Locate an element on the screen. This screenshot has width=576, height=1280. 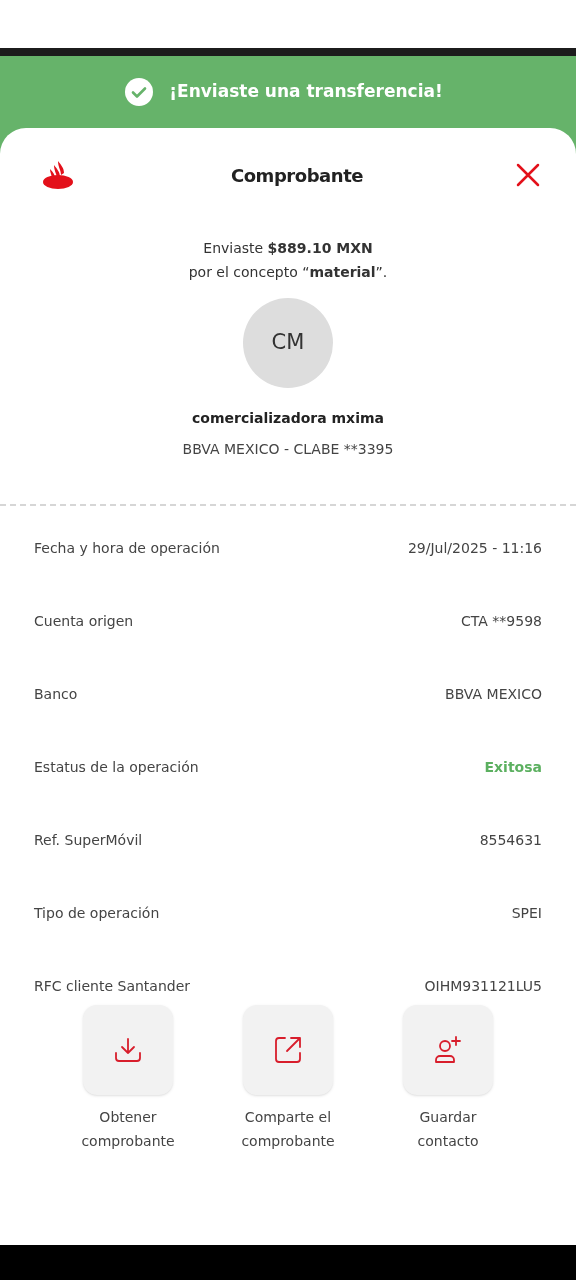
detail-label: Tipo de operación is located at coordinates (97, 913).